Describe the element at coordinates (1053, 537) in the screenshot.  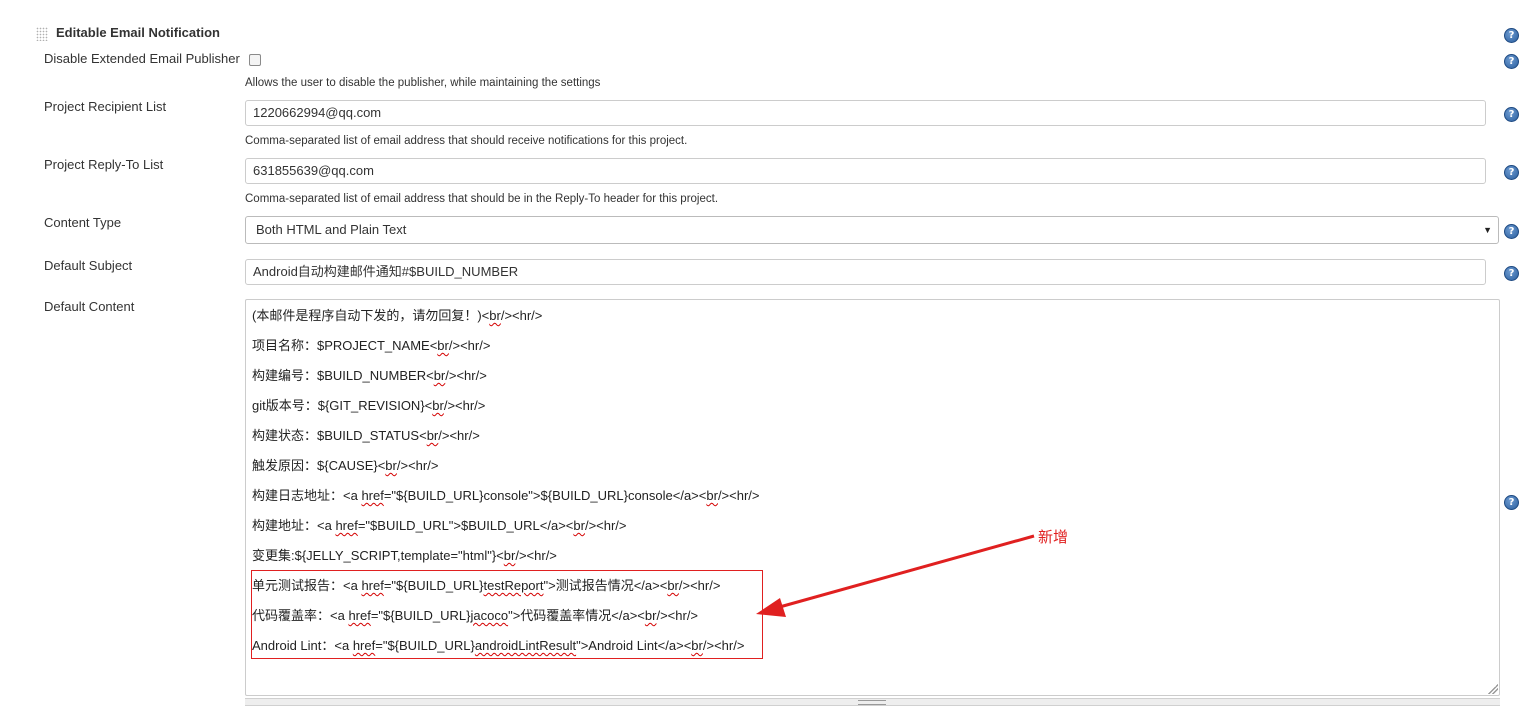
I see `annotation-label: 新增` at that location.